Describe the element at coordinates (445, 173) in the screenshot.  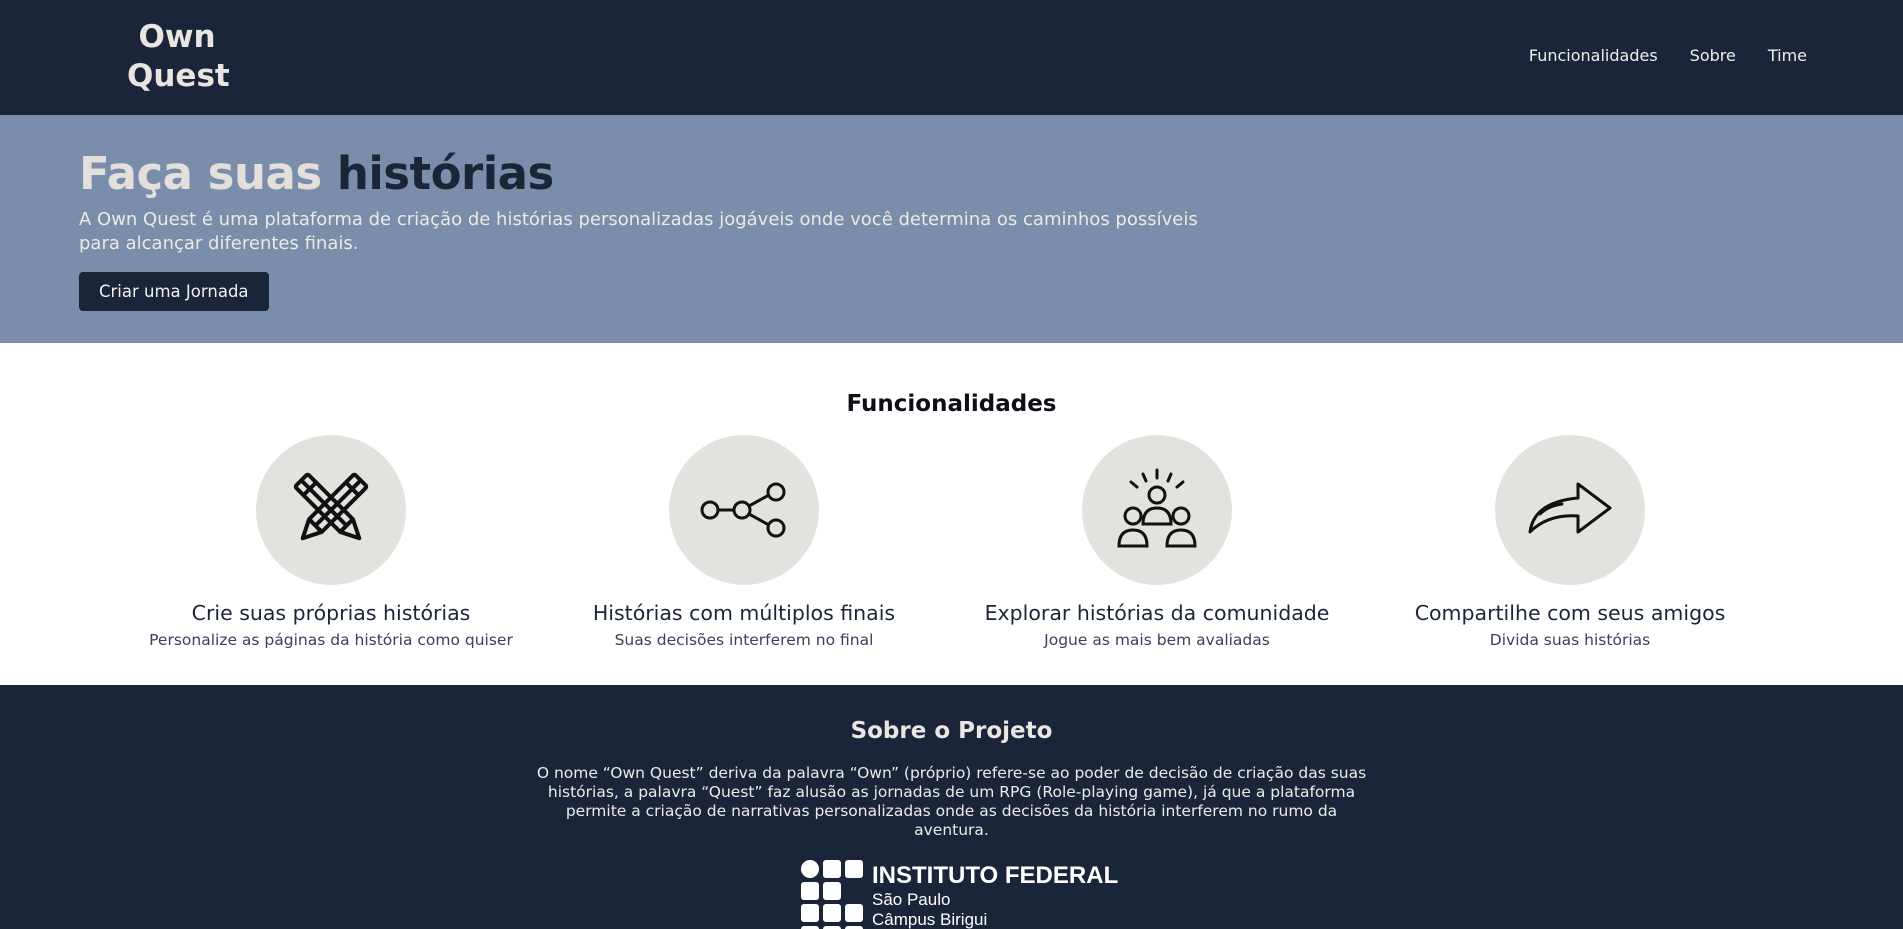
I see `hero-title-dark: histórias` at that location.